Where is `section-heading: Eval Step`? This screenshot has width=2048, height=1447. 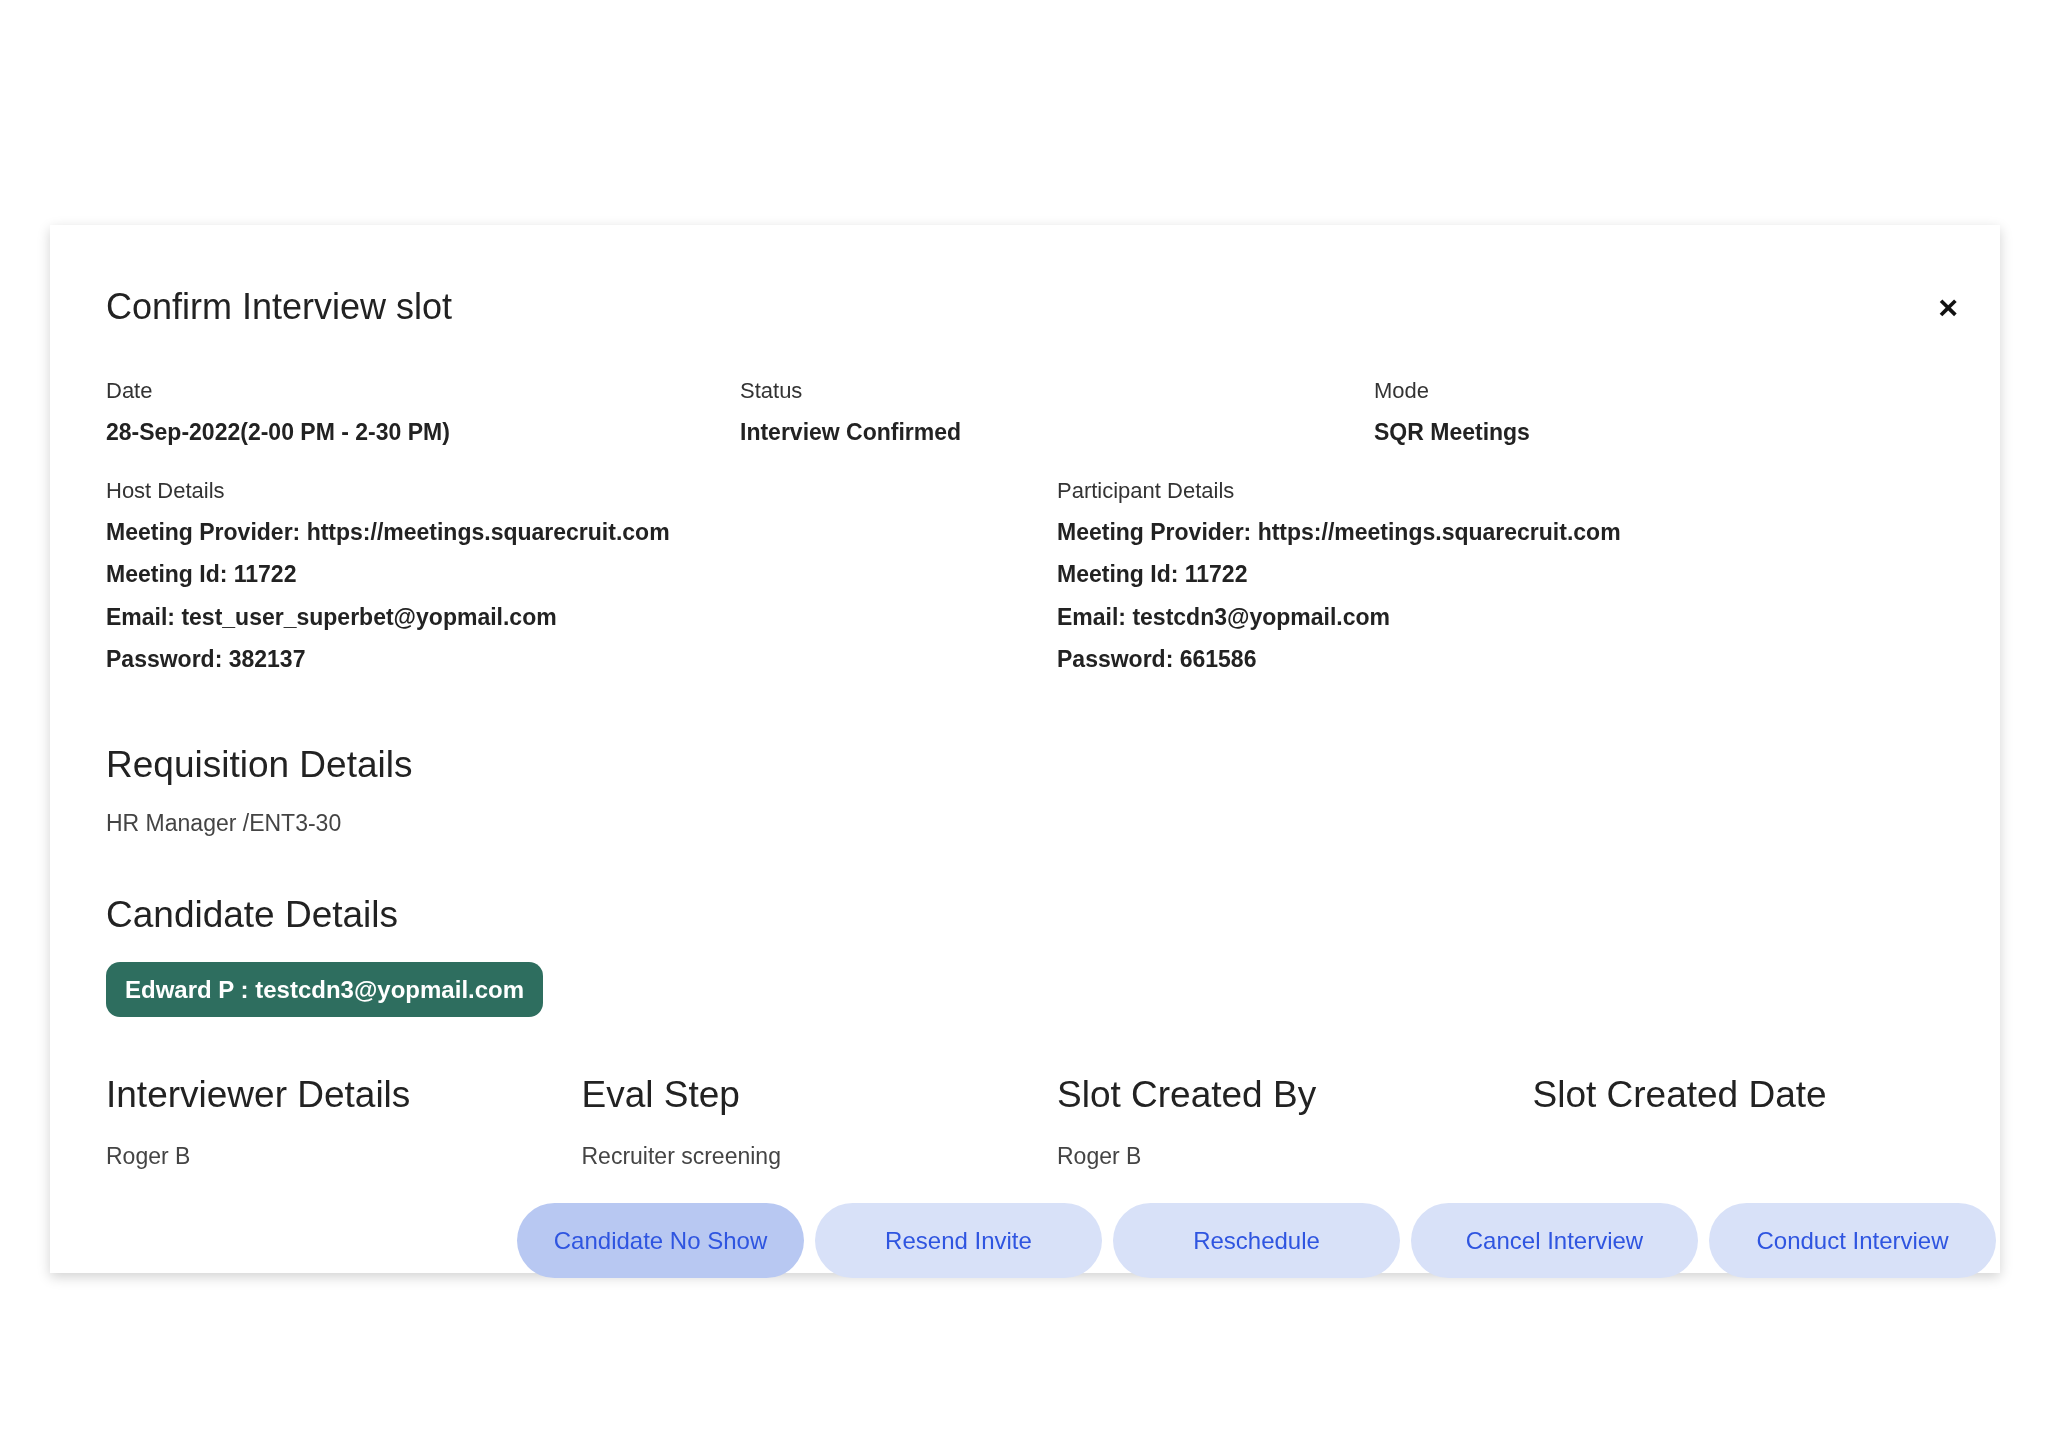 section-heading: Eval Step is located at coordinates (661, 1095).